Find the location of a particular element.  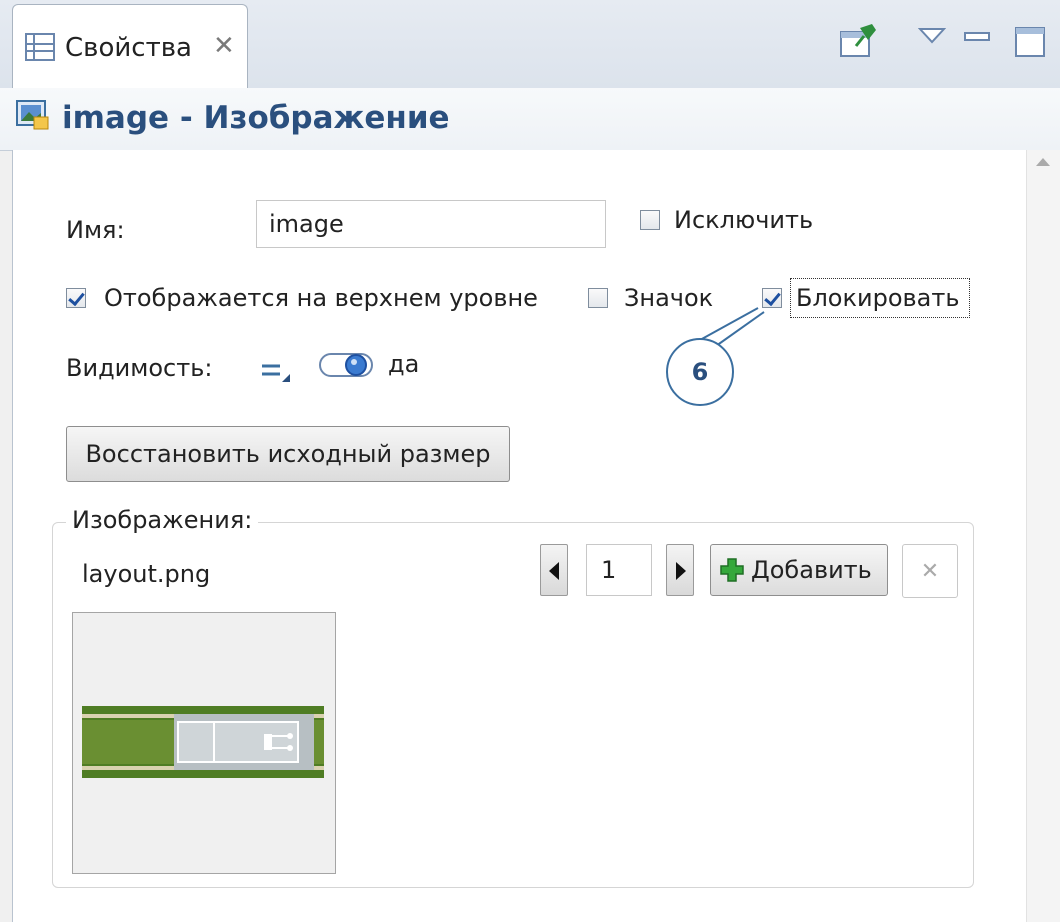

vertical-scrollbar is located at coordinates (1043, 536).